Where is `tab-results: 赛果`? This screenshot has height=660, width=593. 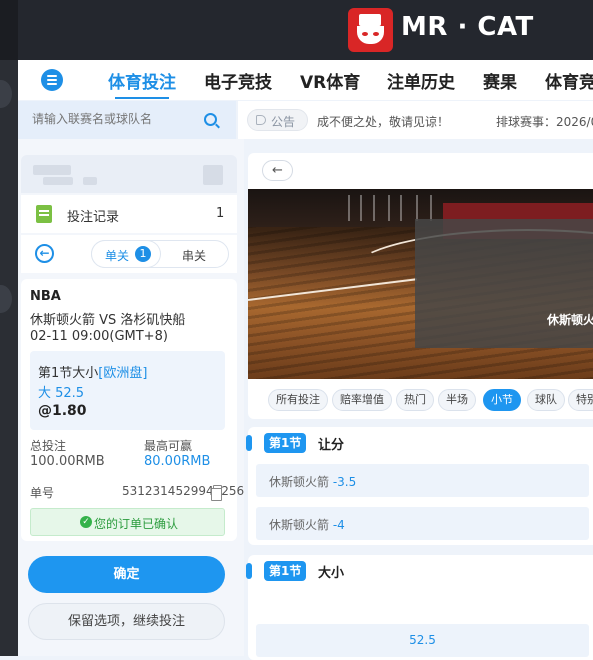
tab-results: 赛果 is located at coordinates (500, 80).